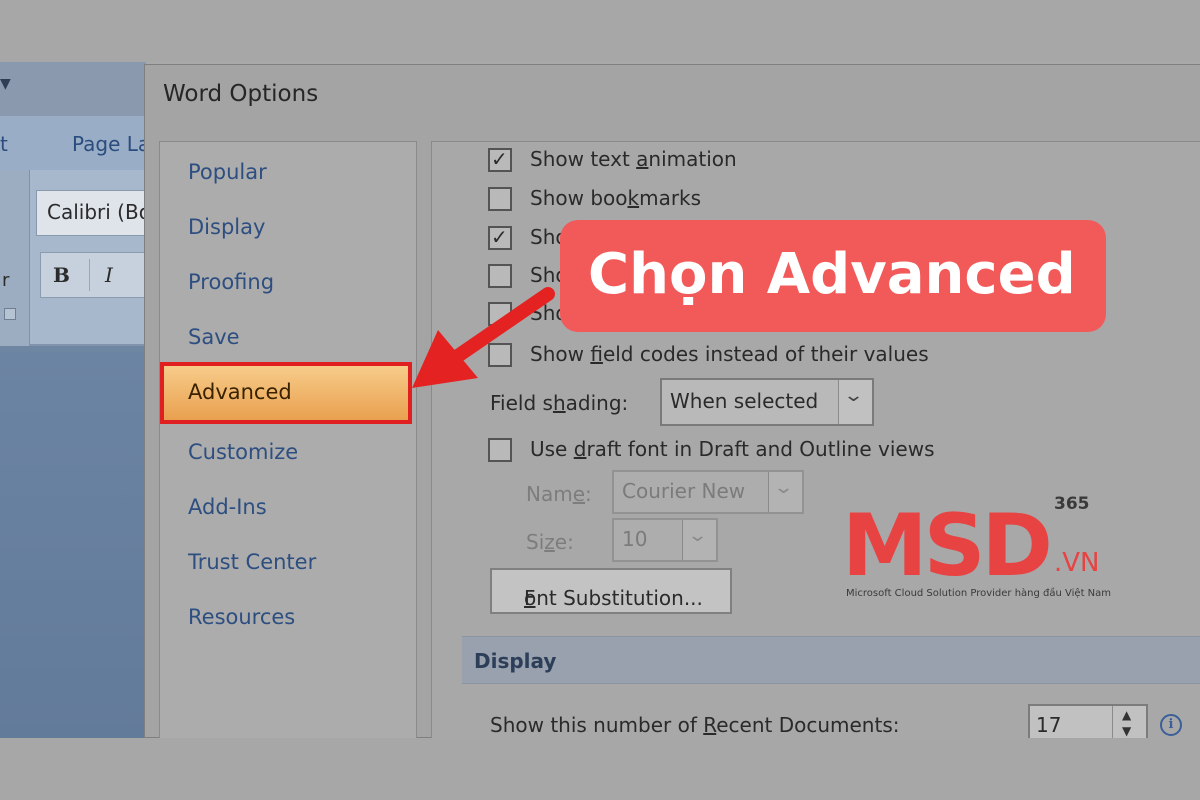 This screenshot has height=800, width=1200. What do you see at coordinates (642, 159) in the screenshot?
I see `label-accelerator: a` at bounding box center [642, 159].